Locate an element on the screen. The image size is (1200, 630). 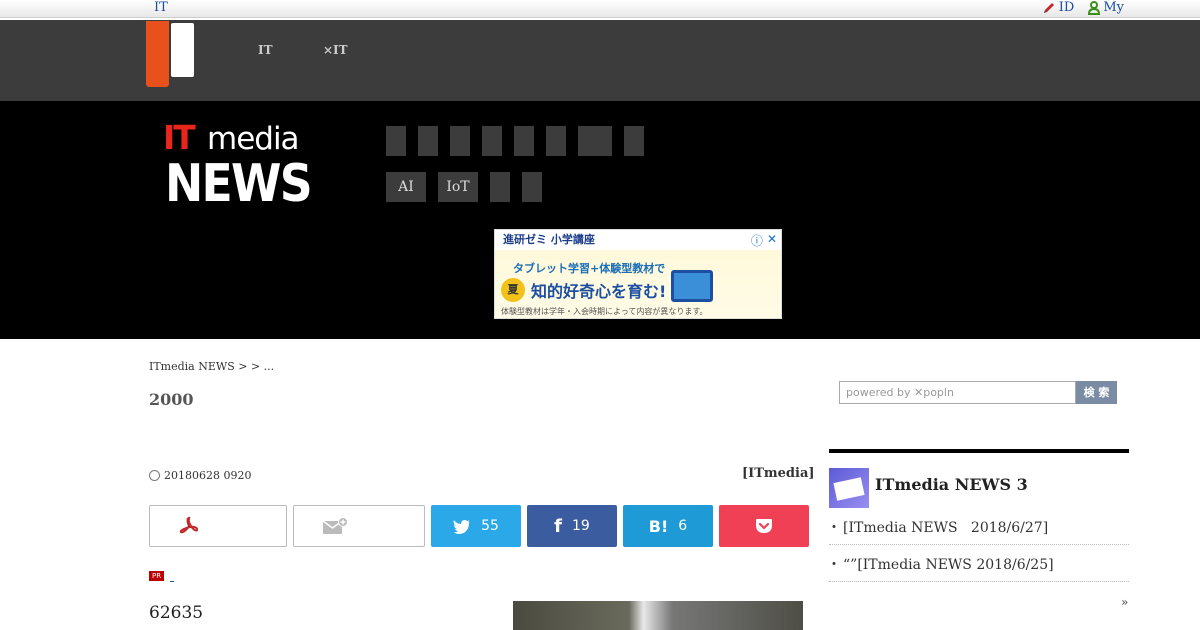
pdf-button is located at coordinates (218, 526).